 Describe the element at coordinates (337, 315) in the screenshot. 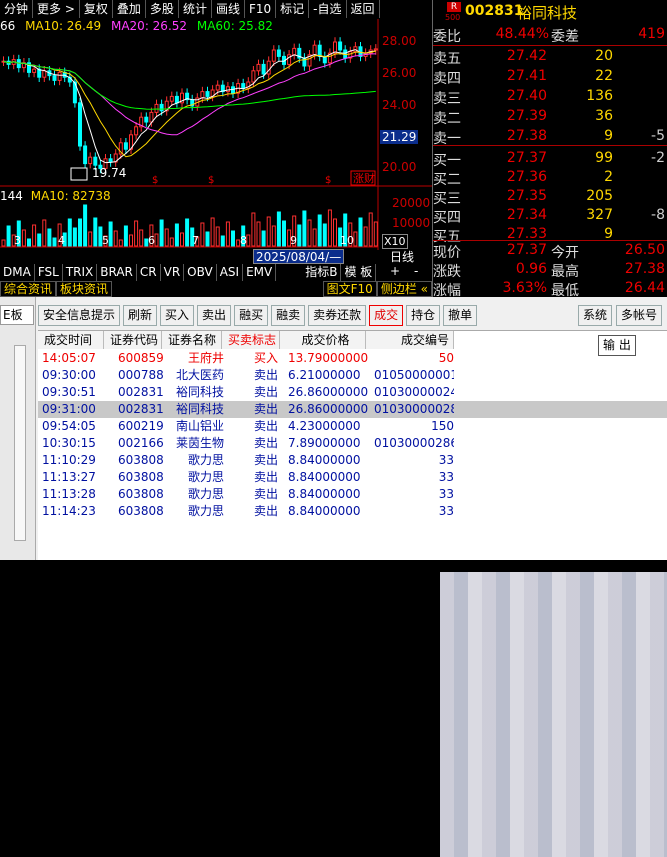

I see `sell-repay-button: 卖券还款` at that location.